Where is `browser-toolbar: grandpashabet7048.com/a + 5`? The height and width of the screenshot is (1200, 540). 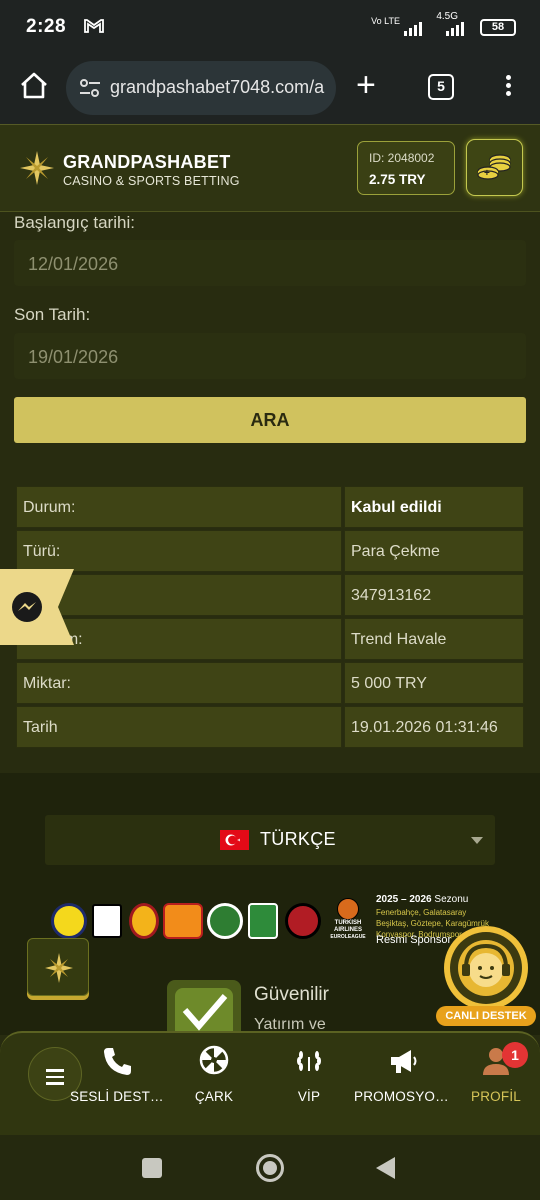
browser-toolbar: grandpashabet7048.com/a + 5 is located at coordinates (270, 90).